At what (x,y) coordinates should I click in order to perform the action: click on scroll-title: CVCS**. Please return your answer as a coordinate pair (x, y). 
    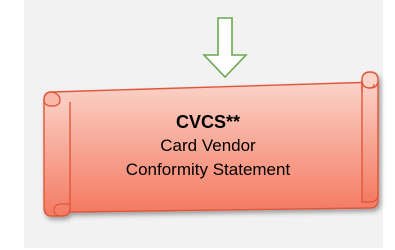
    Looking at the image, I should click on (208, 122).